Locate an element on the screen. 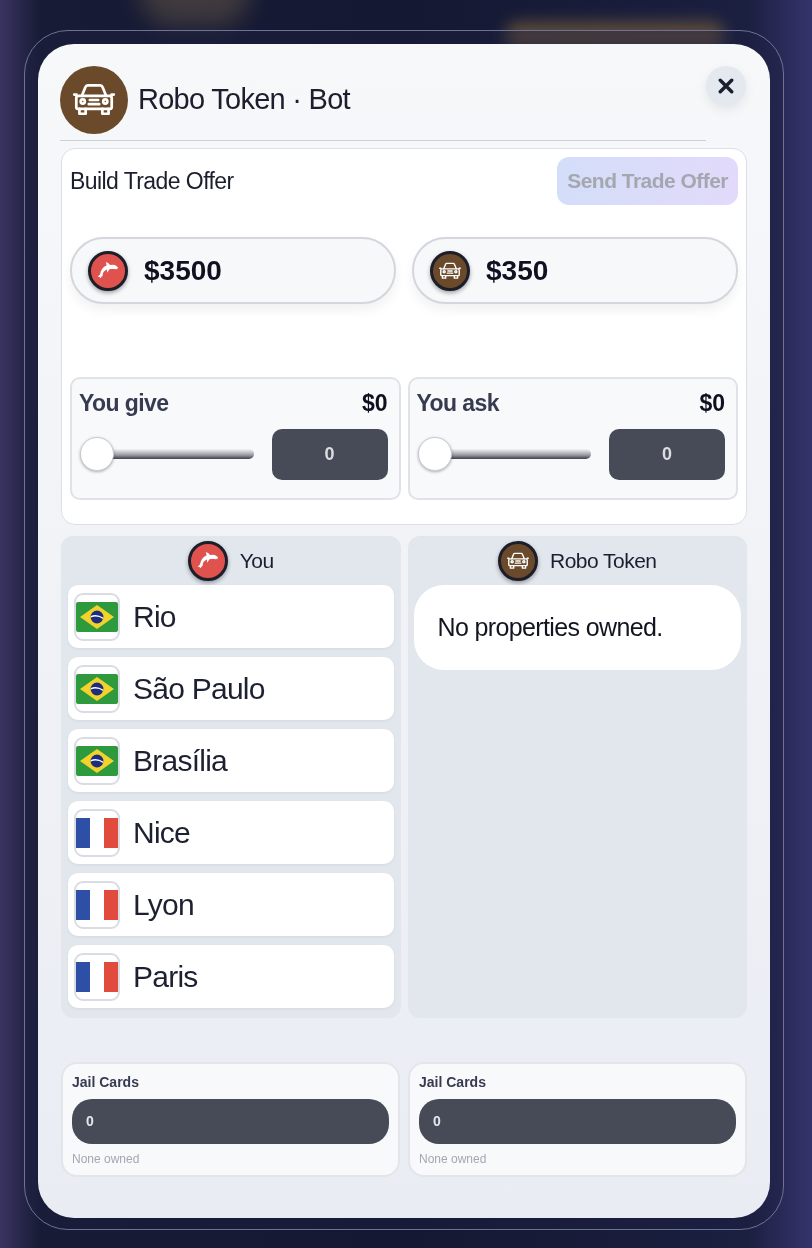 The image size is (812, 1248). dialog-title: Robo Token · Bot is located at coordinates (244, 100).